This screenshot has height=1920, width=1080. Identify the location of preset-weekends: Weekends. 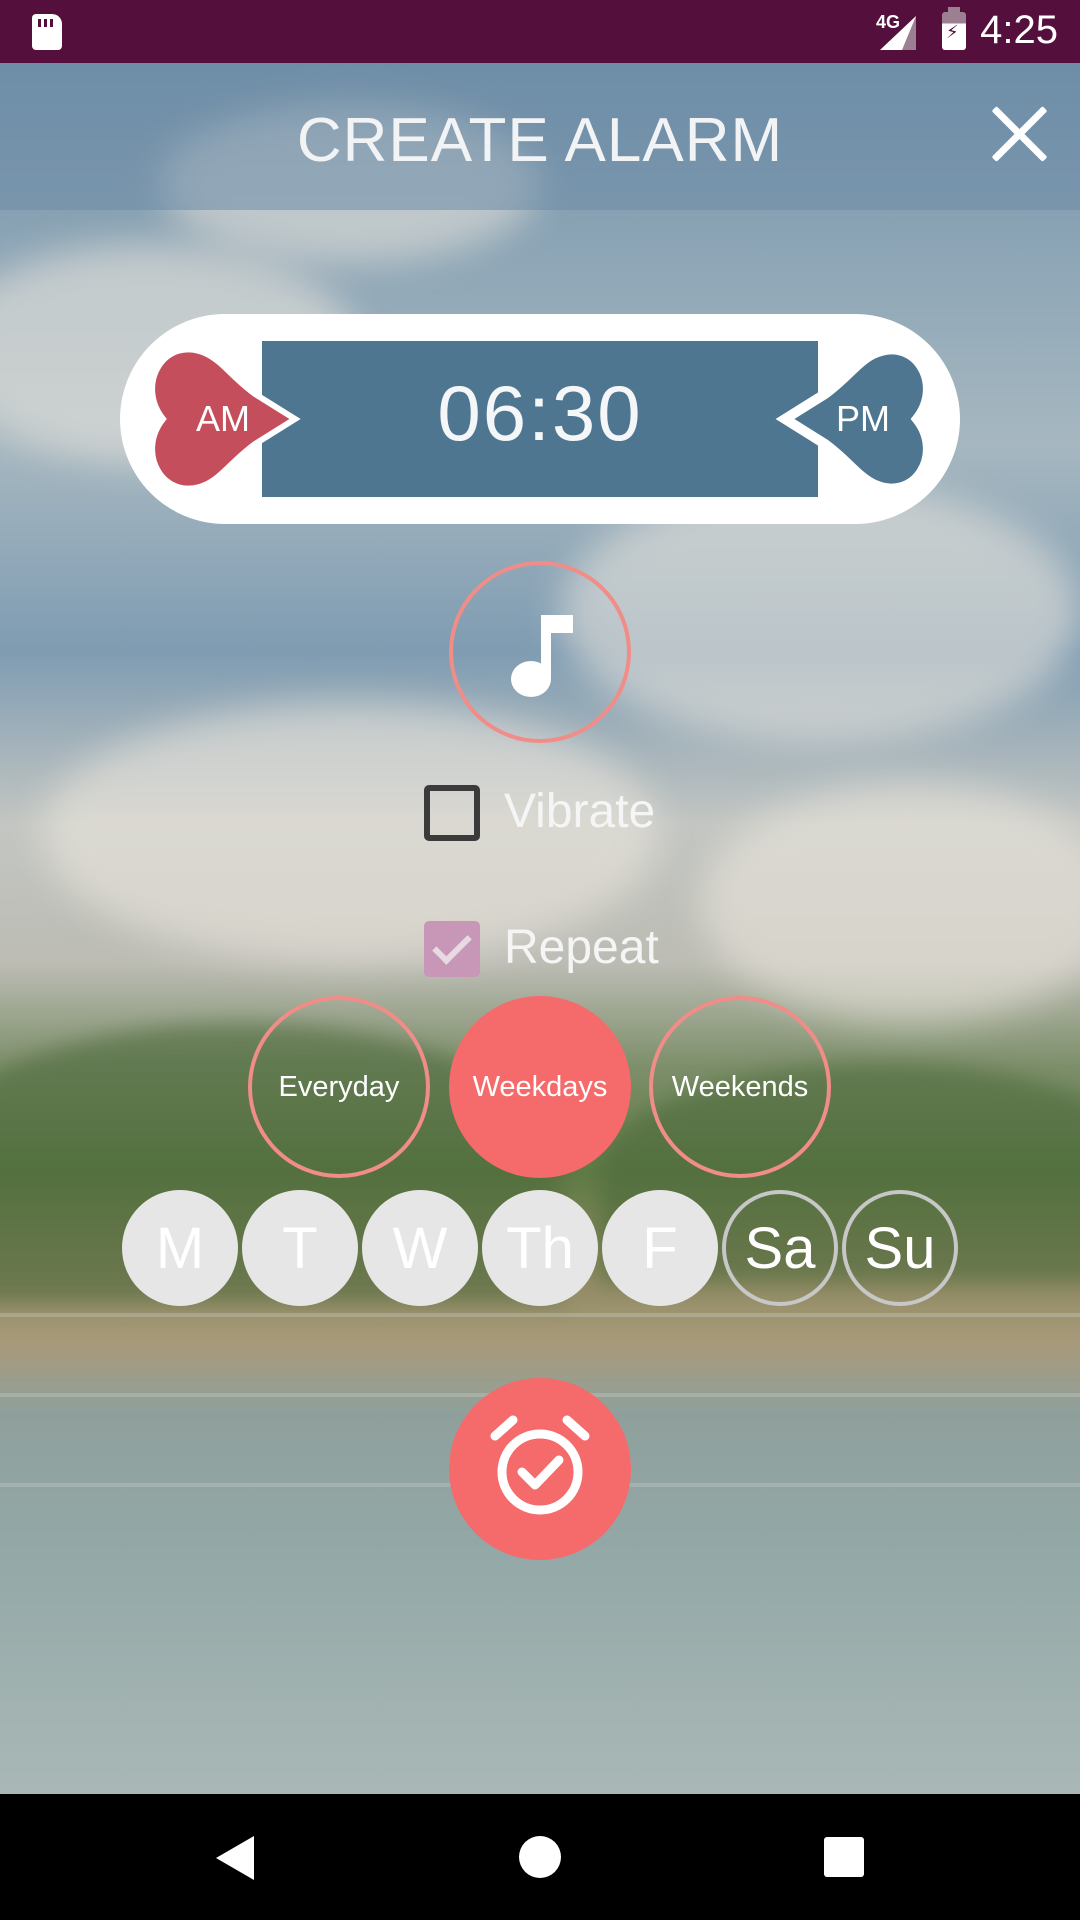
(740, 1087).